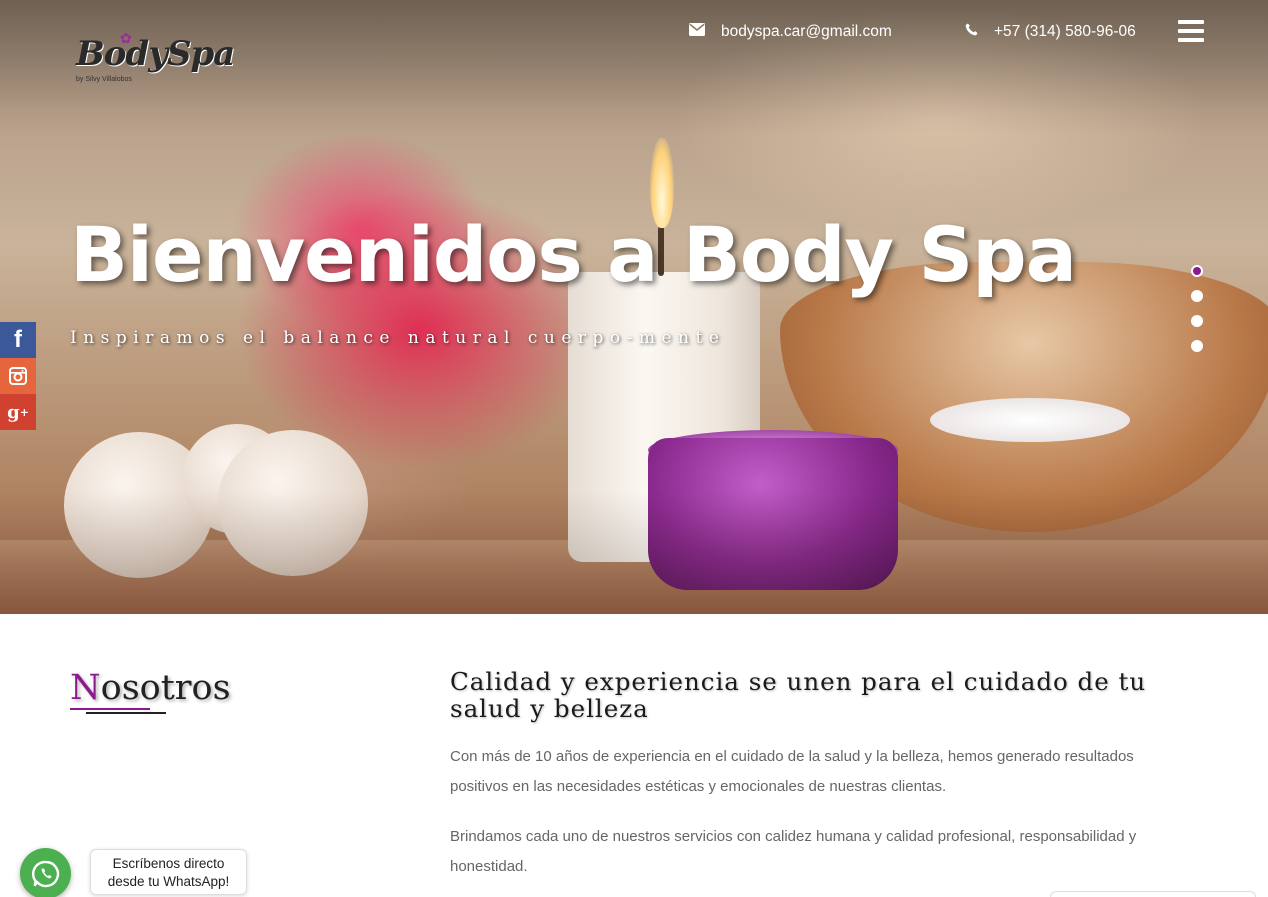  What do you see at coordinates (806, 31) in the screenshot?
I see `header-email-text: bodyspa.car@gmail.com` at bounding box center [806, 31].